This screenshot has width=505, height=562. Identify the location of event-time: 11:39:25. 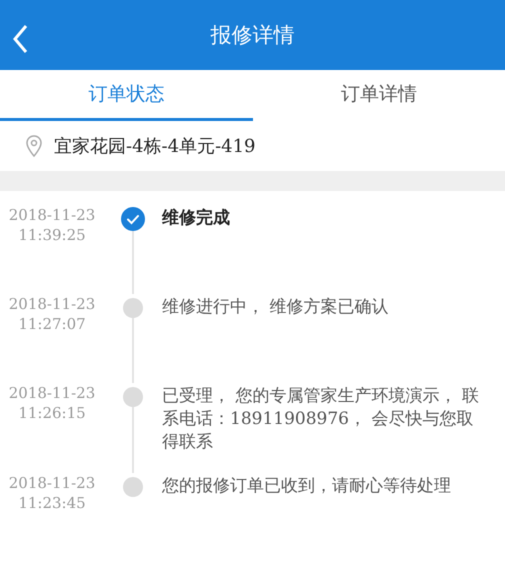
(52, 234).